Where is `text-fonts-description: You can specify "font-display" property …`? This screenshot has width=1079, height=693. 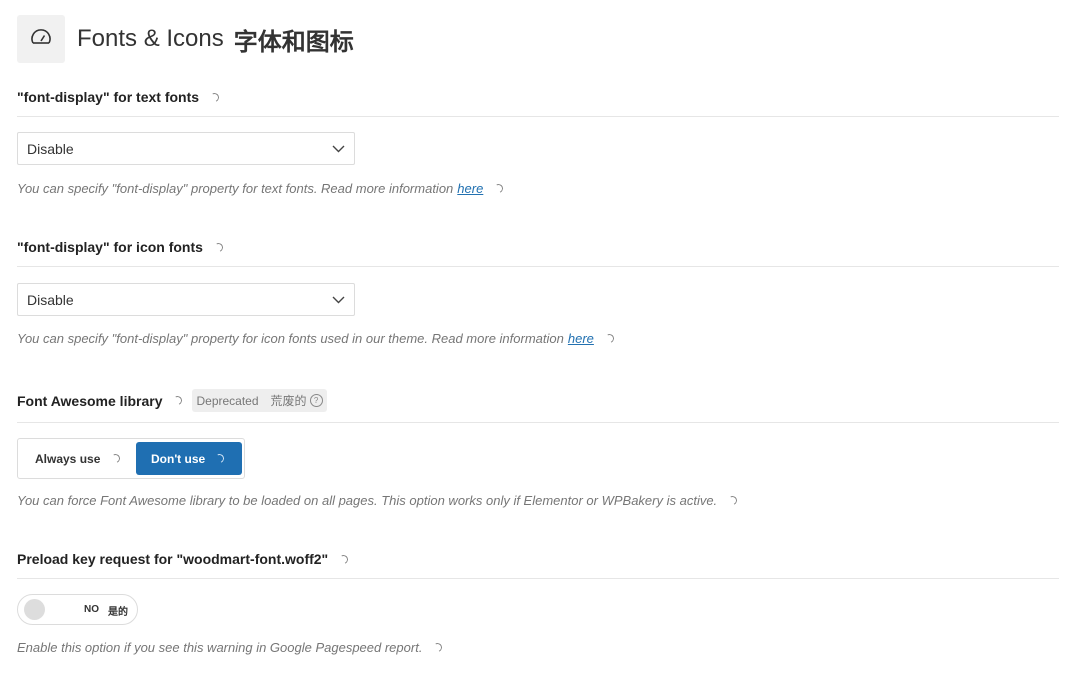
text-fonts-description: You can specify "font-display" property … is located at coordinates (261, 188).